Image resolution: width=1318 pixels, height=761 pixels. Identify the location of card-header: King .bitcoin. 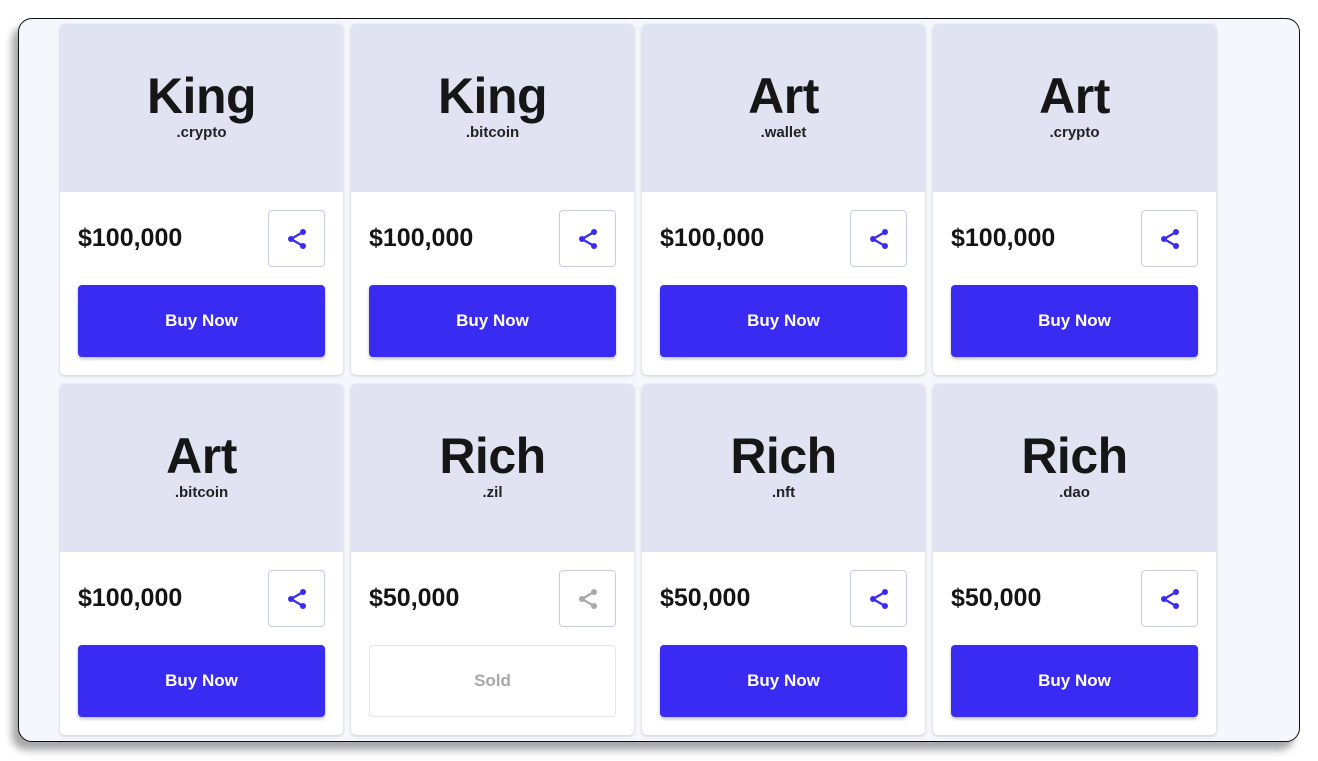
(492, 108).